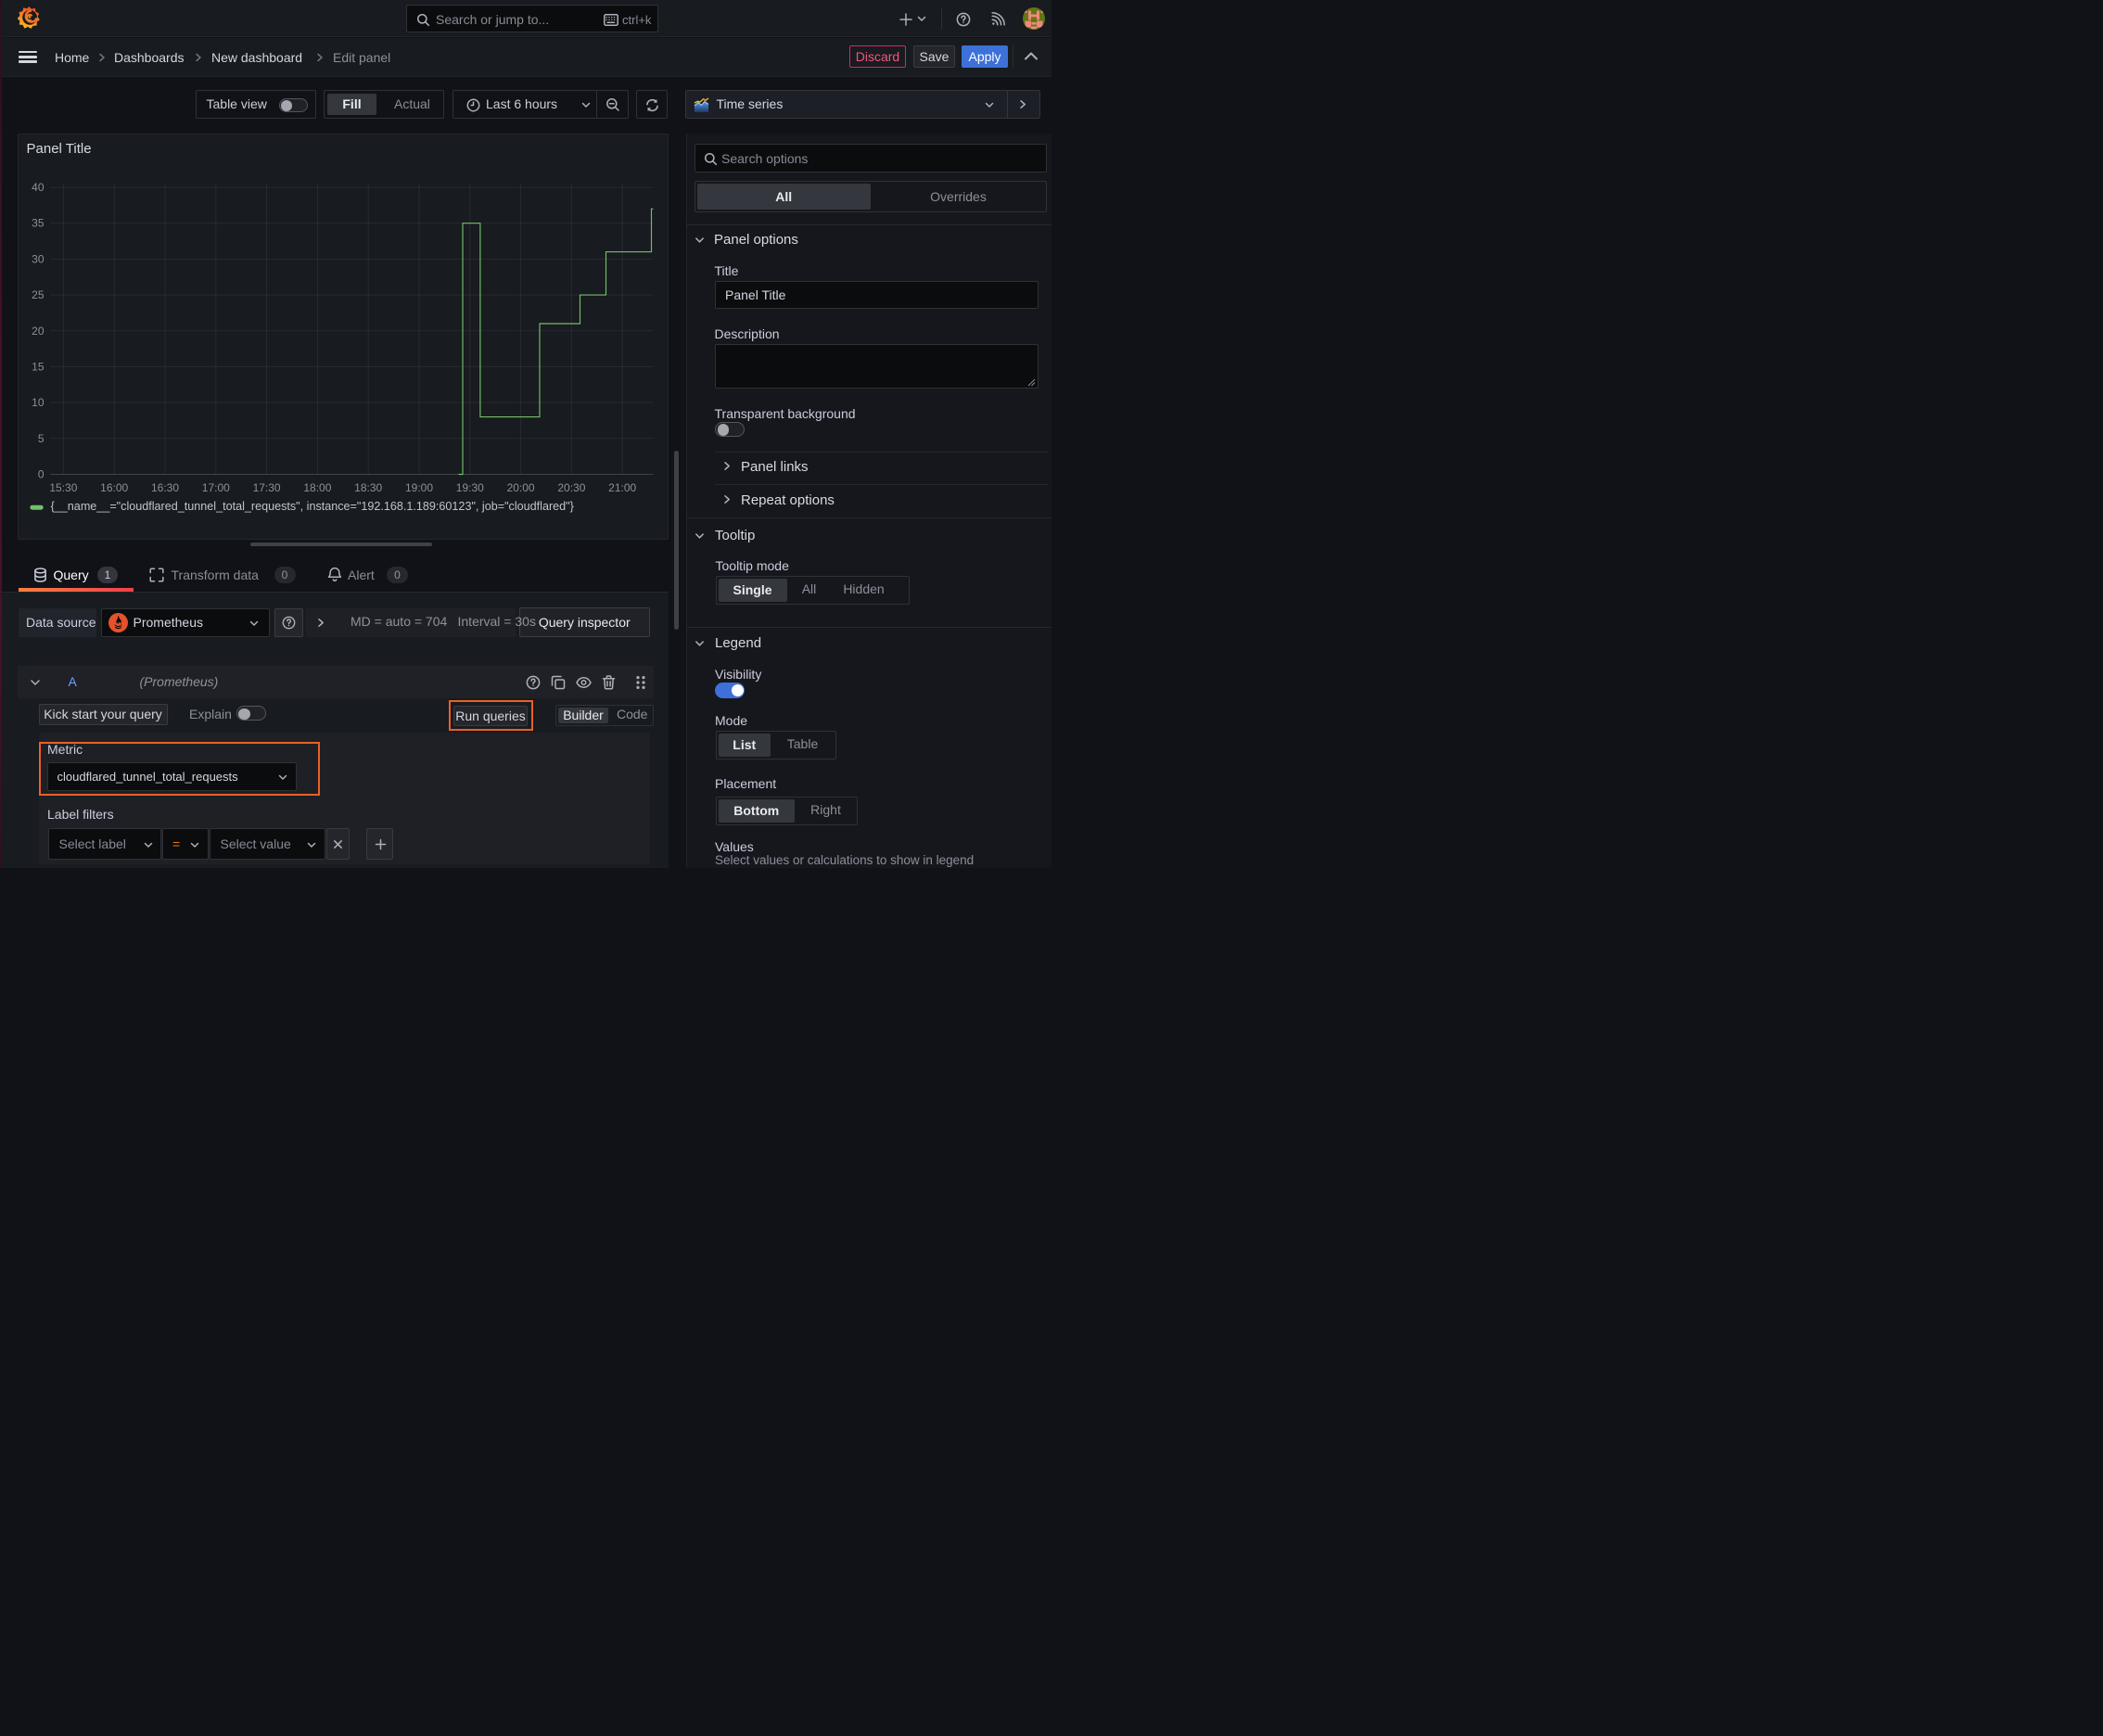 The width and height of the screenshot is (2103, 1736). I want to click on svg-text: 16:30, so click(164, 488).